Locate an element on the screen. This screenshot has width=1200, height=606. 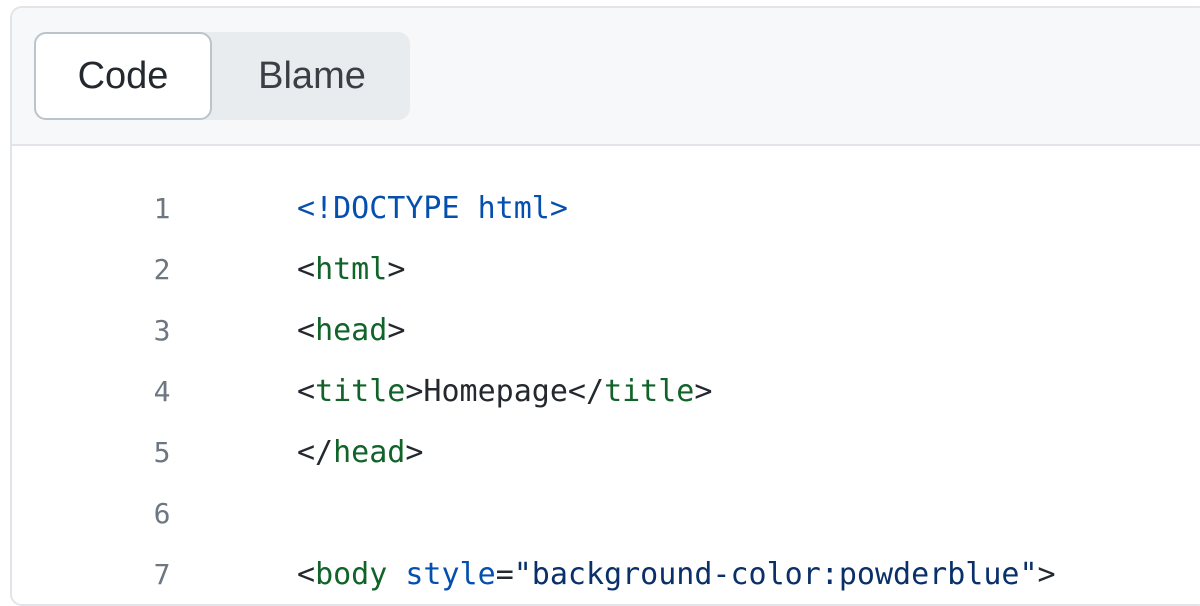
code-line: 4 <title>Homepage</title> is located at coordinates (606, 391).